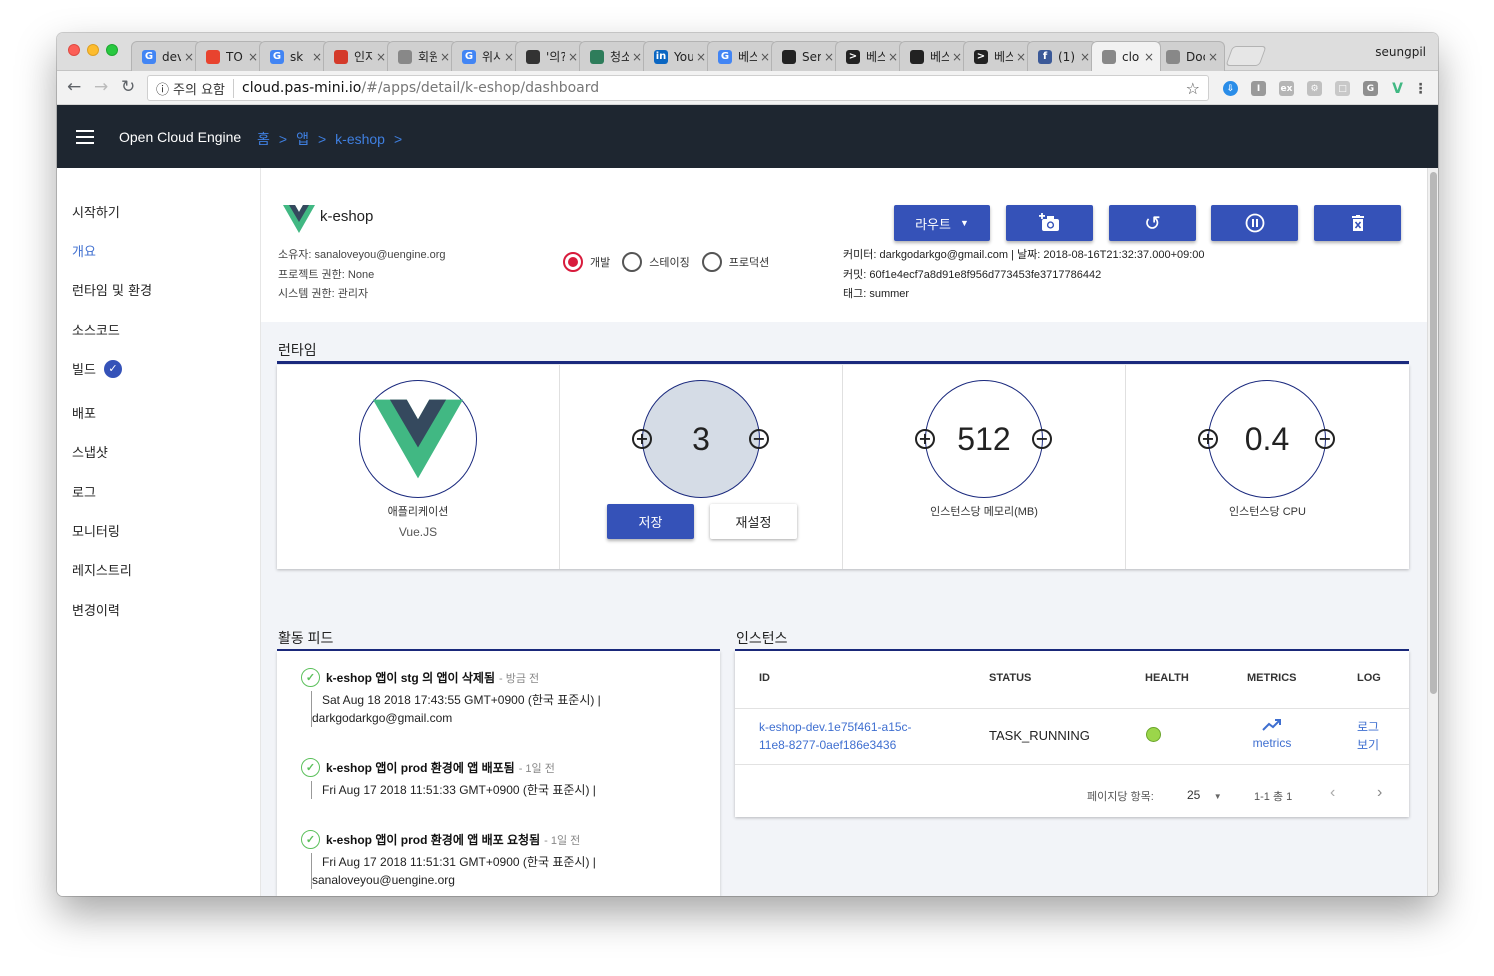  What do you see at coordinates (764, 678) in the screenshot?
I see `column-header-id: ID` at bounding box center [764, 678].